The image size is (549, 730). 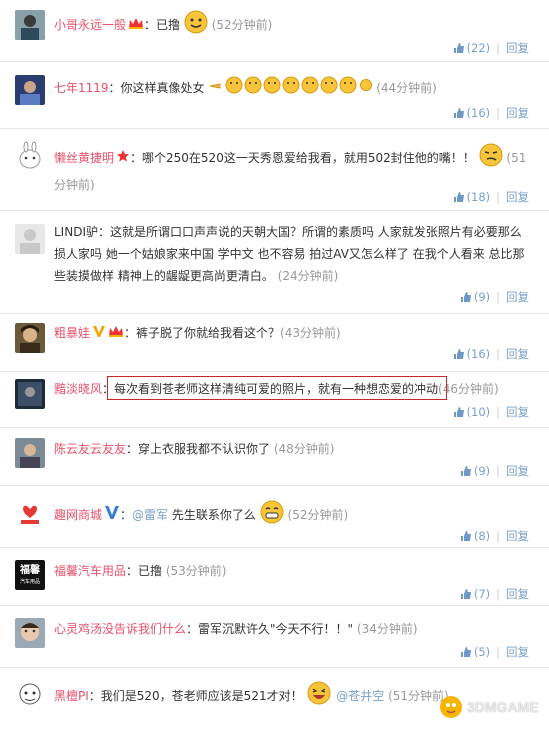 I want to click on like-button: (7), so click(x=475, y=594).